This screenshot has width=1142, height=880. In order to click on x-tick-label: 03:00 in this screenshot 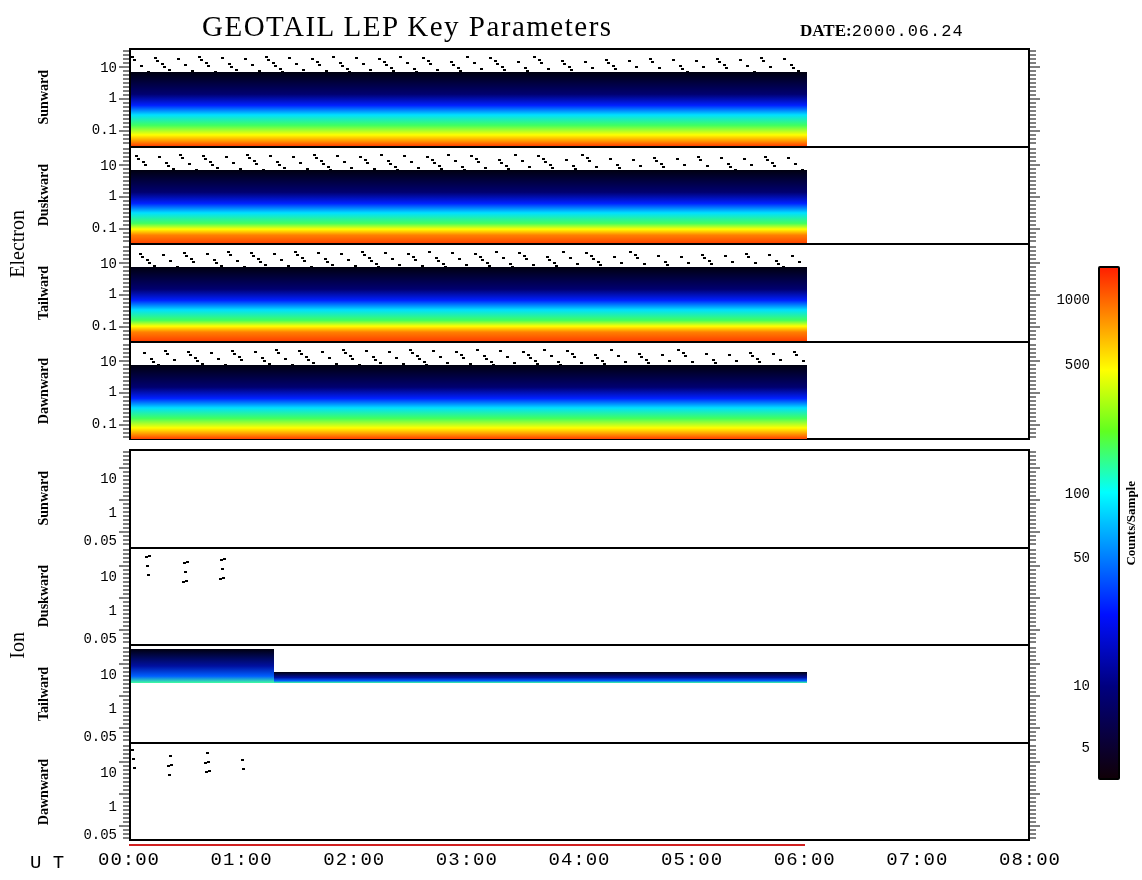, I will do `click(466, 860)`.